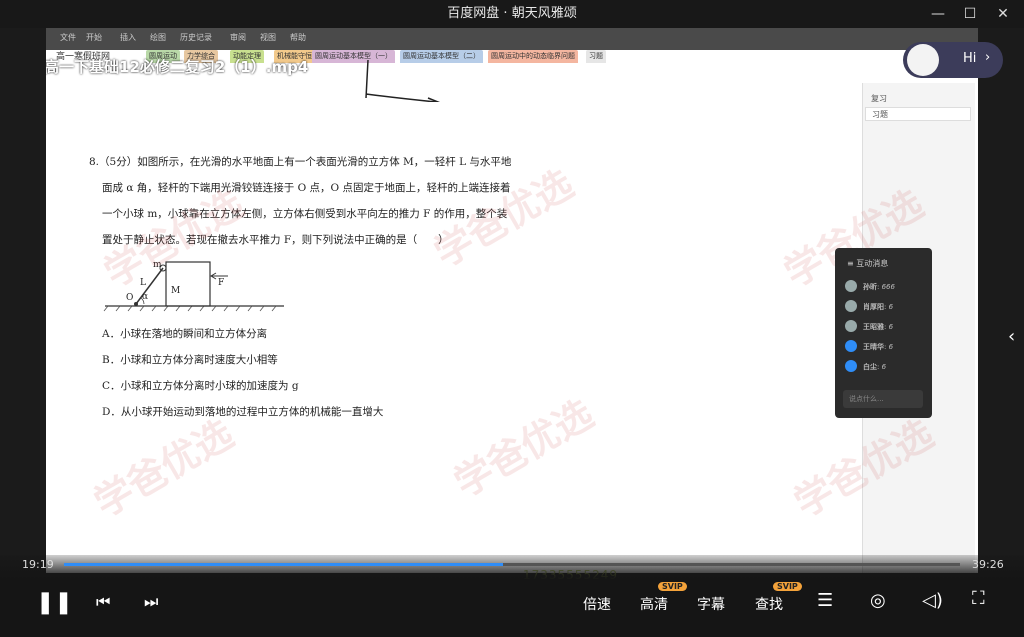 This screenshot has width=1024, height=637. What do you see at coordinates (879, 98) in the screenshot?
I see `side-item: 复习` at bounding box center [879, 98].